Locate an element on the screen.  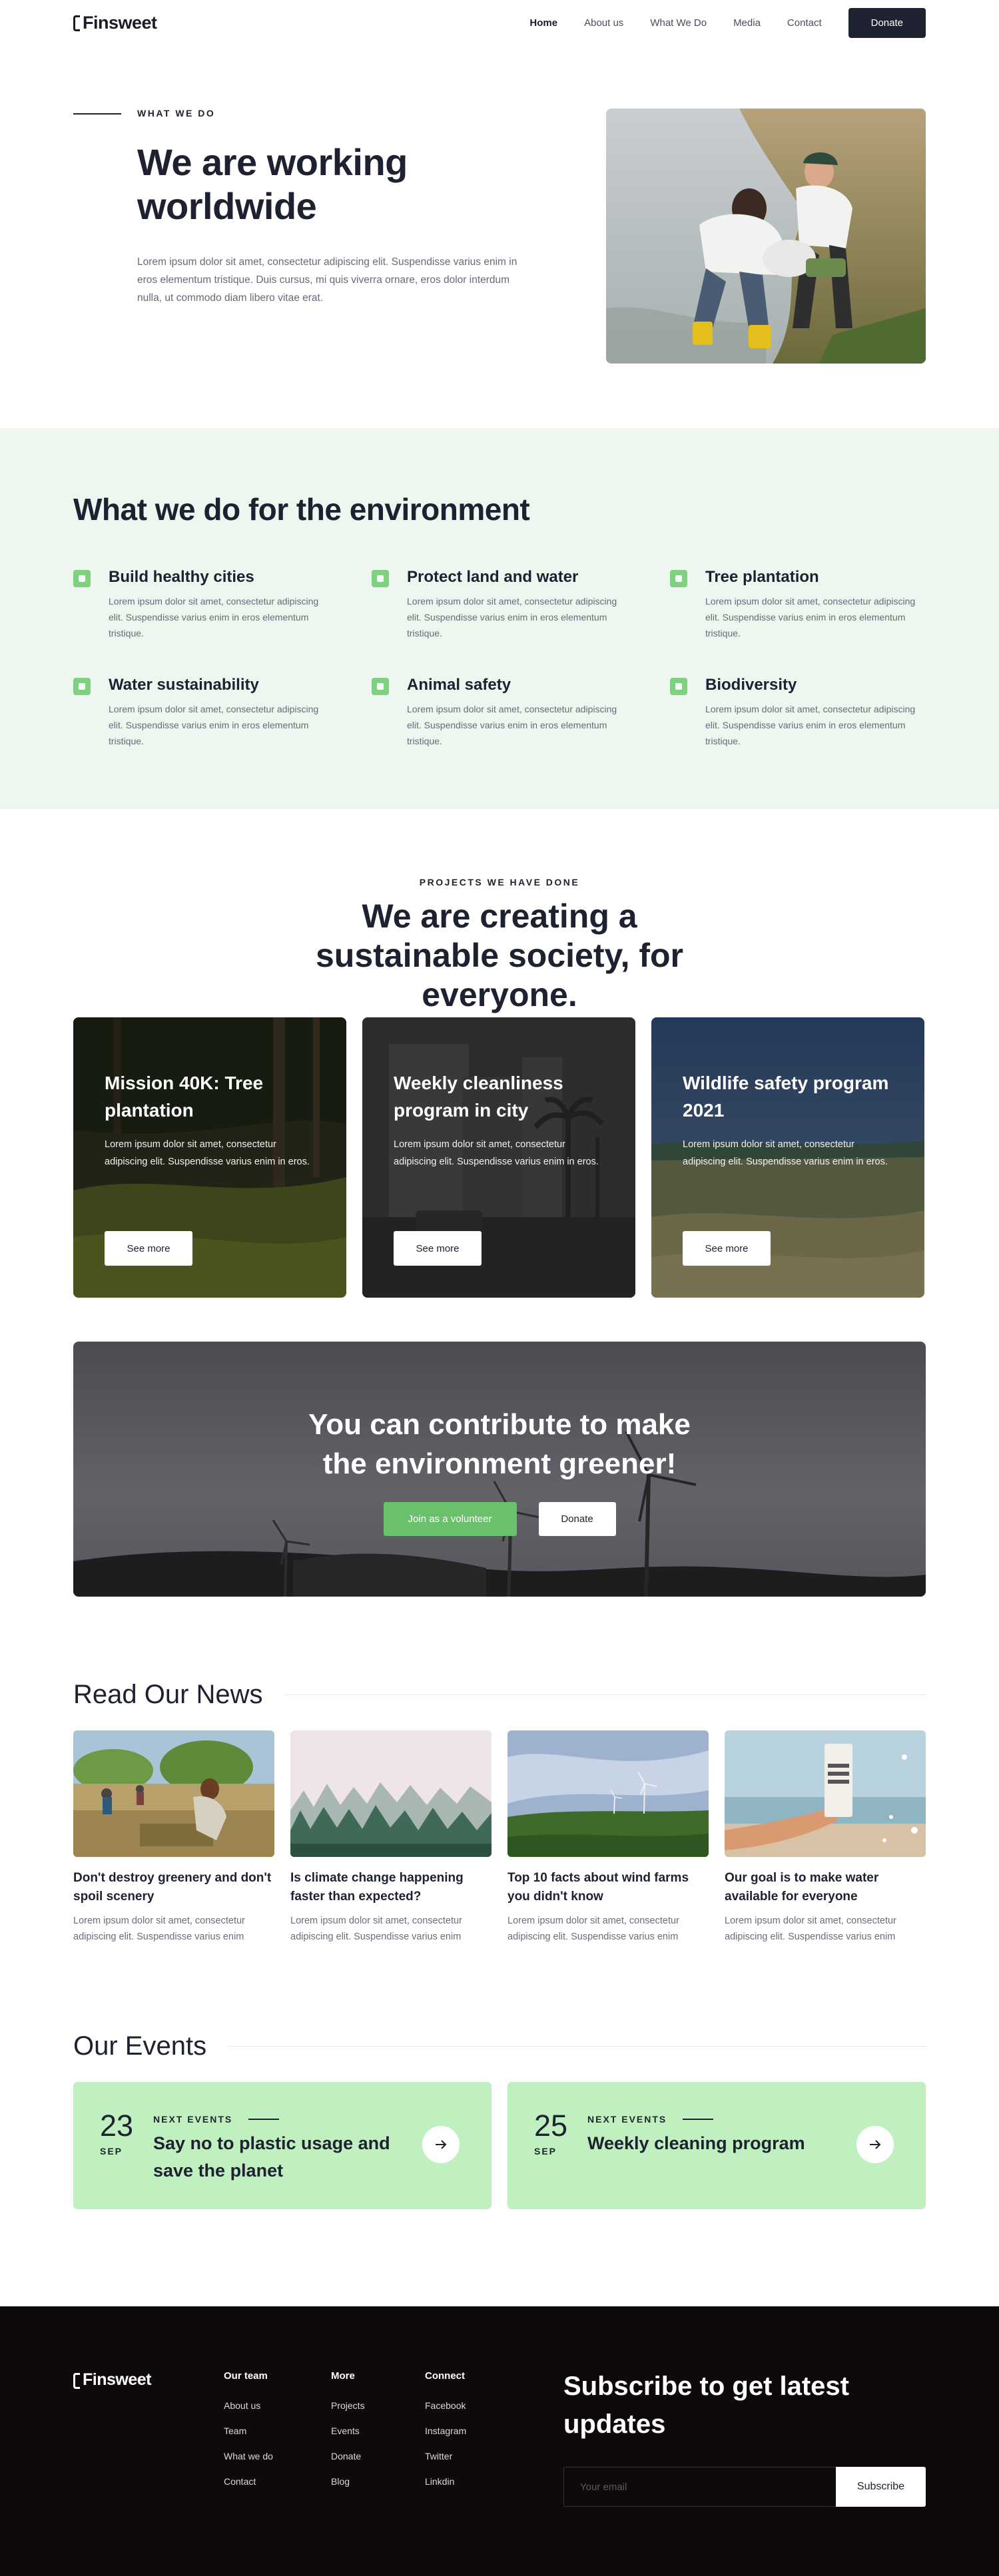
email-input is located at coordinates (699, 2487).